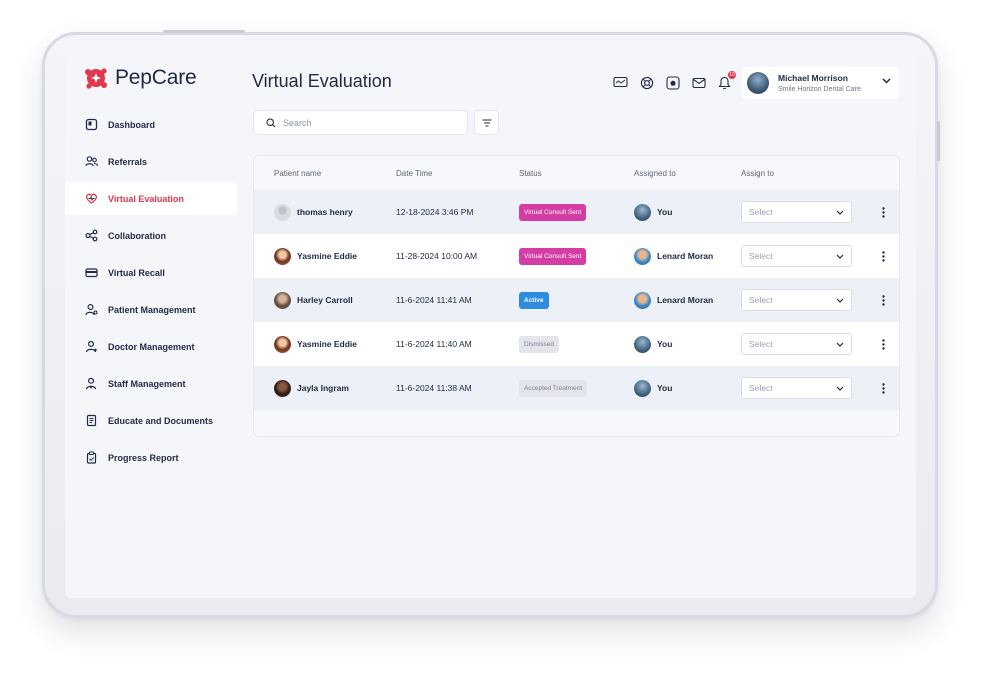 This screenshot has width=982, height=683. I want to click on sidebar-item-label: Collaboration, so click(137, 235).